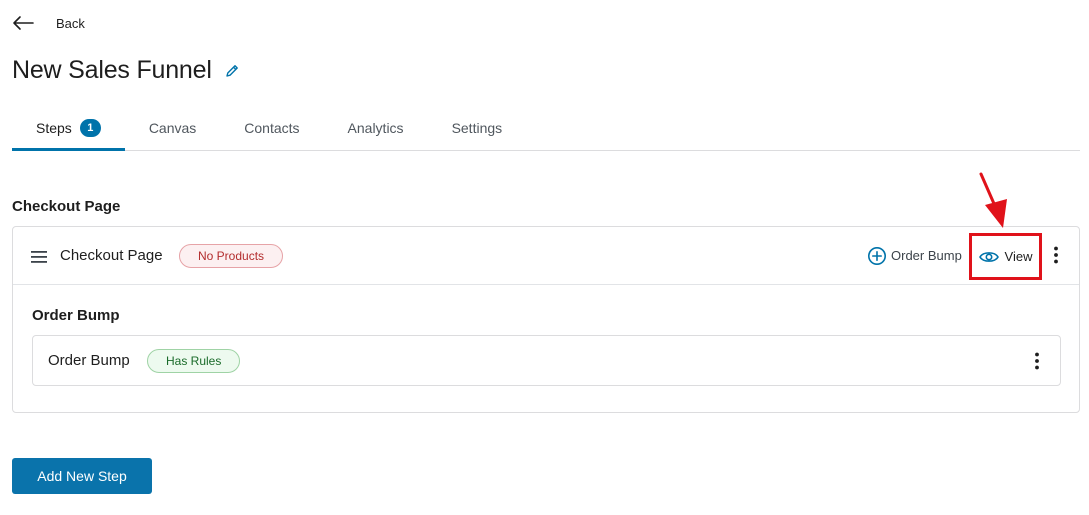 This screenshot has width=1089, height=515. Describe the element at coordinates (70, 23) in the screenshot. I see `back-label: Back` at that location.